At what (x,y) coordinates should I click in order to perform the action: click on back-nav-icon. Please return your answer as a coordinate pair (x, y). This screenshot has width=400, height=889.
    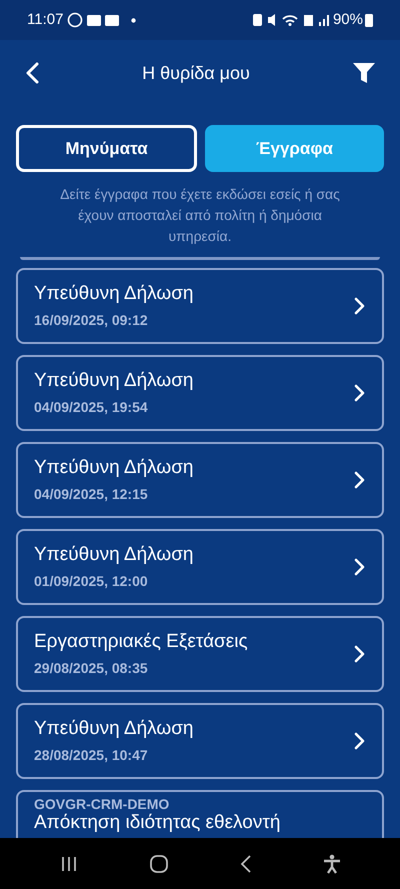
    Looking at the image, I should click on (246, 863).